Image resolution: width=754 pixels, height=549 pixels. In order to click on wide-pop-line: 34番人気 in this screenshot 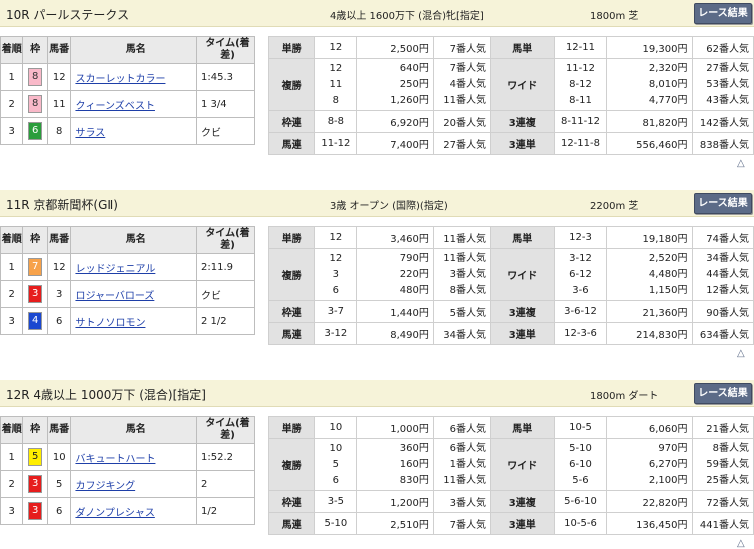, I will do `click(727, 258)`.